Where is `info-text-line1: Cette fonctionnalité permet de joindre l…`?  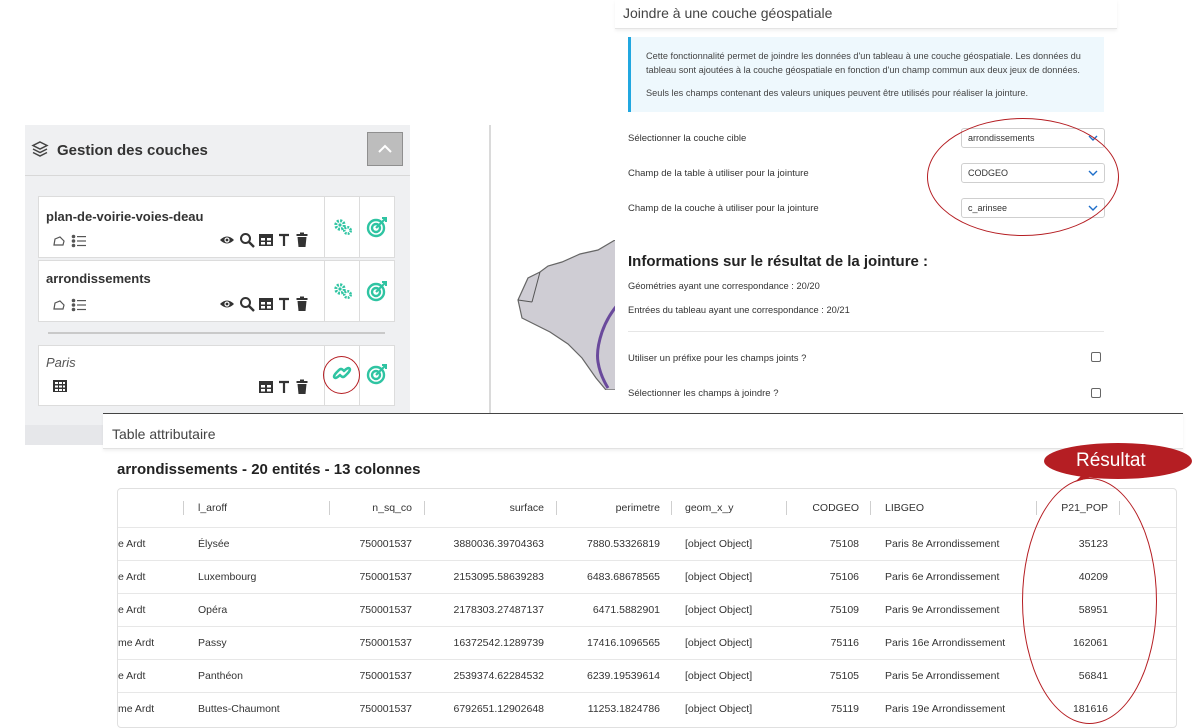
info-text-line1: Cette fonctionnalité permet de joindre l… is located at coordinates (863, 56).